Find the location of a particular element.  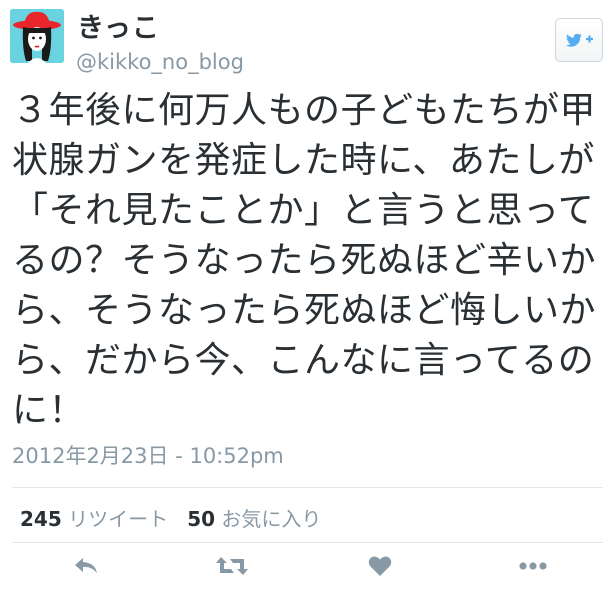

tweet-stats: 245 リツイート 50 お気に入り is located at coordinates (170, 517).